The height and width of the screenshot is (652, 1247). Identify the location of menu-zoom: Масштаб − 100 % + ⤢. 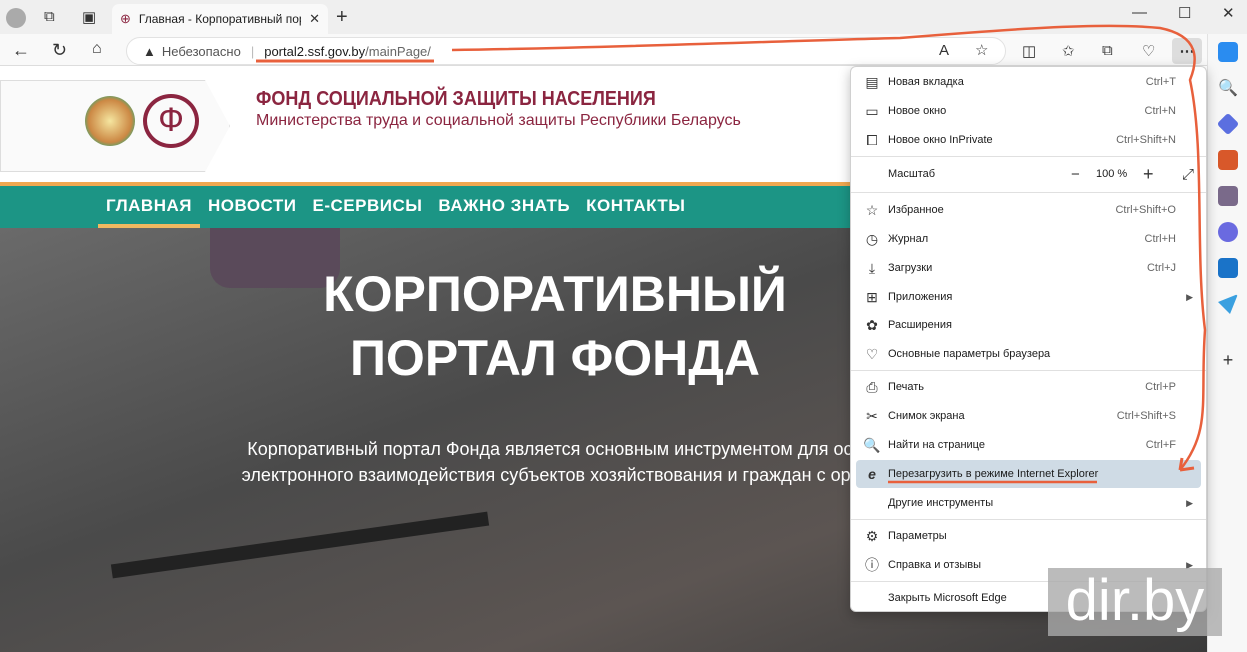
(1041, 174).